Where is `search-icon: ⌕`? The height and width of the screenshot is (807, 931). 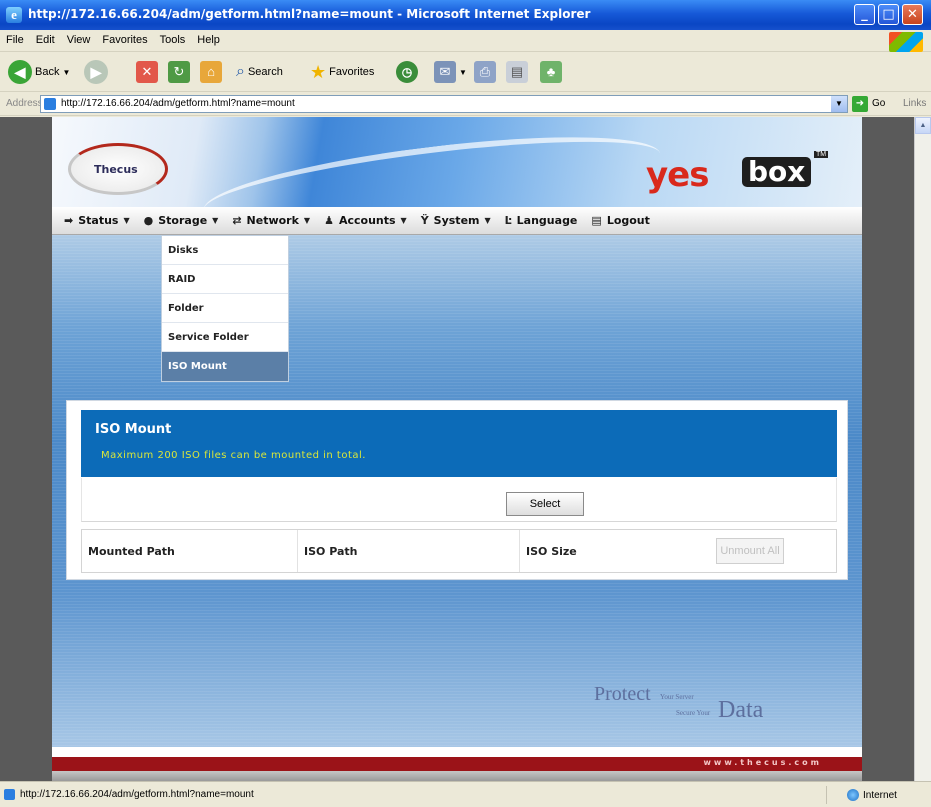 search-icon: ⌕ is located at coordinates (240, 71).